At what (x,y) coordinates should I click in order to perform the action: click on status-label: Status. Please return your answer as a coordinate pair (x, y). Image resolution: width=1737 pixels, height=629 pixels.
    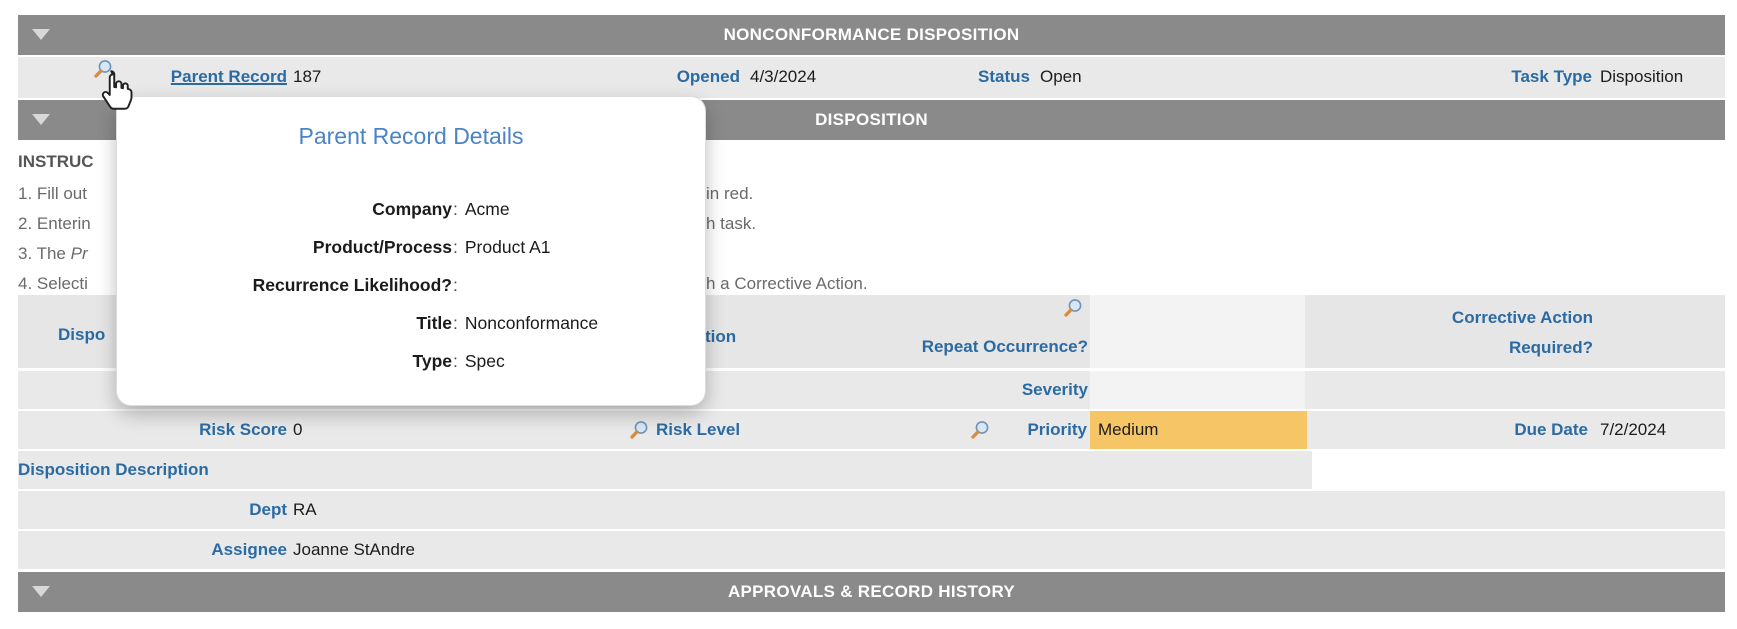
    Looking at the image, I should click on (1004, 76).